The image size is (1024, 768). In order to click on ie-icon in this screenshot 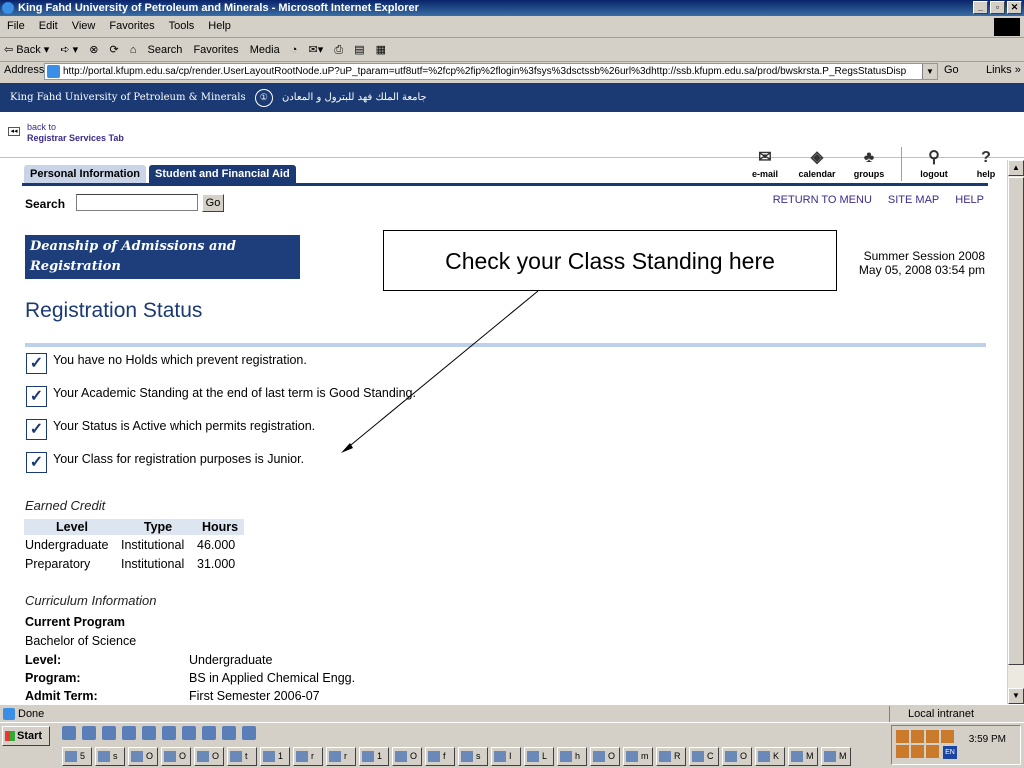, I will do `click(8, 8)`.